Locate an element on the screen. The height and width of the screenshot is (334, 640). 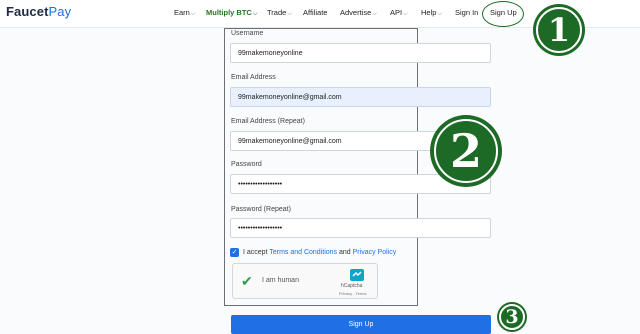
nav-affiliate: Affiliate is located at coordinates (315, 12).